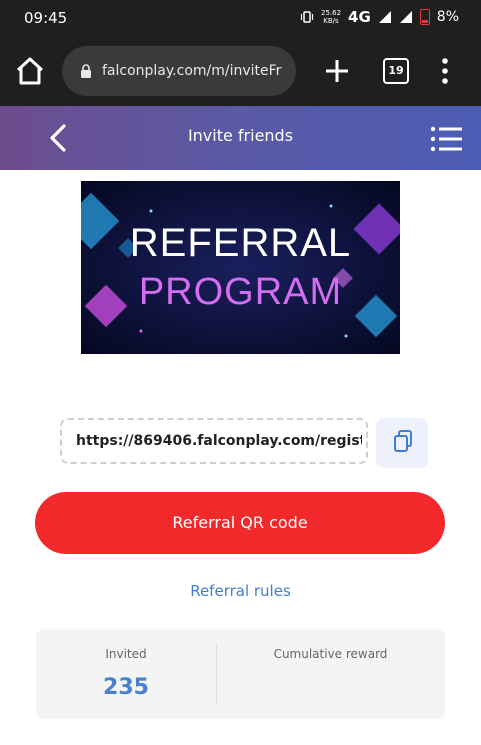 The width and height of the screenshot is (481, 745). Describe the element at coordinates (192, 71) in the screenshot. I see `url-text: falconplay.com/m/inviteFriends` at that location.